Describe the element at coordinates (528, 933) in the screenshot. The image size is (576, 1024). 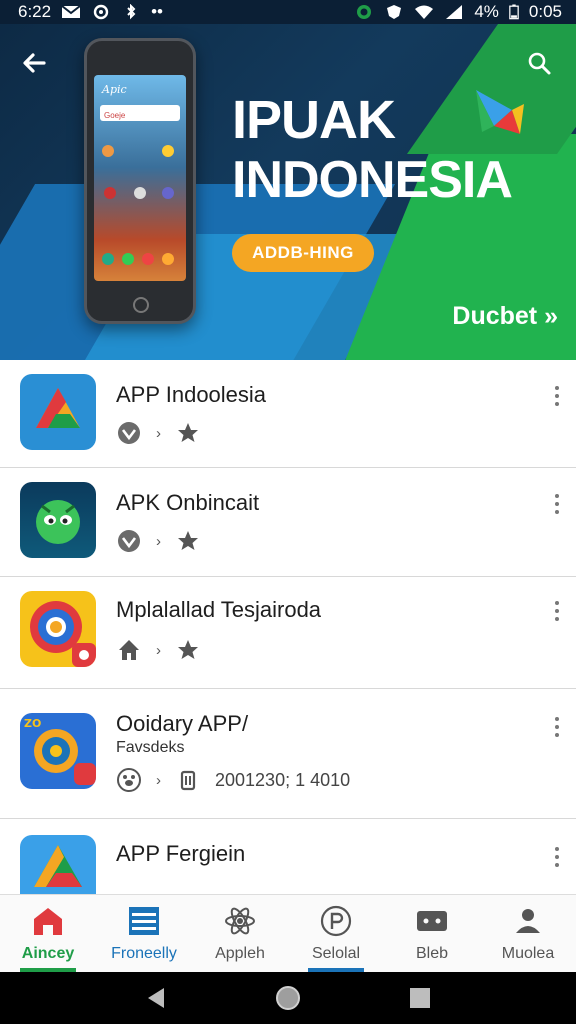
I see `nav-item-profile: Muolea` at that location.